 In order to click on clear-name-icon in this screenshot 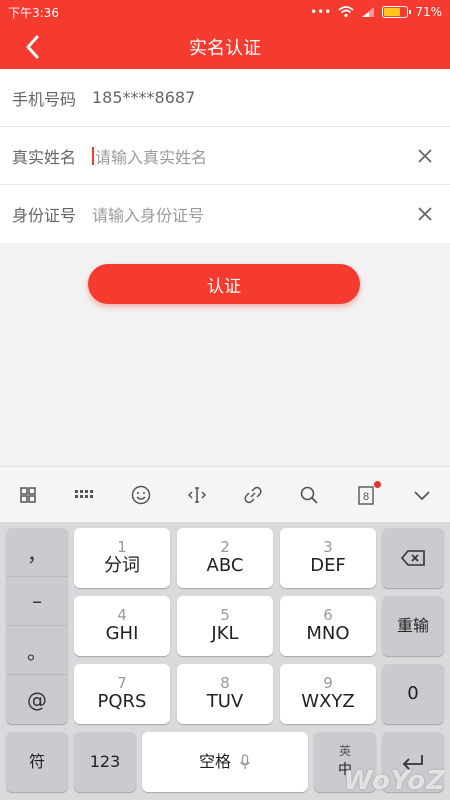, I will do `click(425, 156)`.